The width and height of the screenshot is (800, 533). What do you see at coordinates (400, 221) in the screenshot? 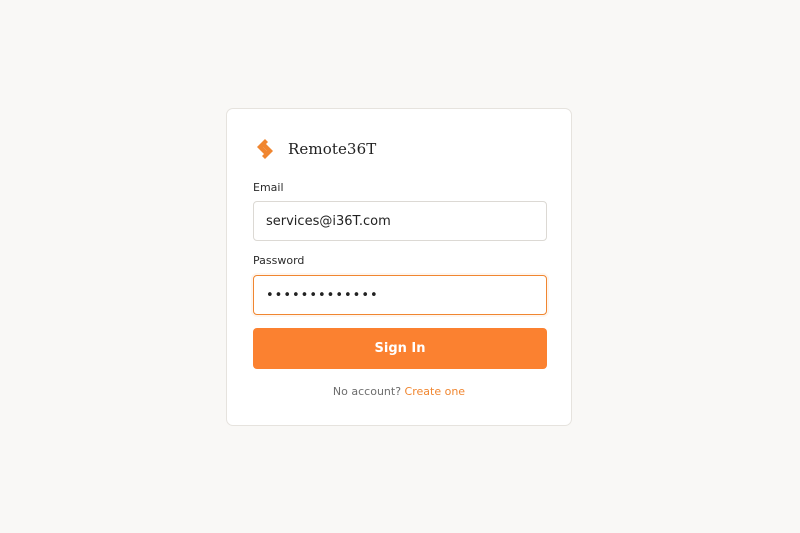
I see `email-field` at bounding box center [400, 221].